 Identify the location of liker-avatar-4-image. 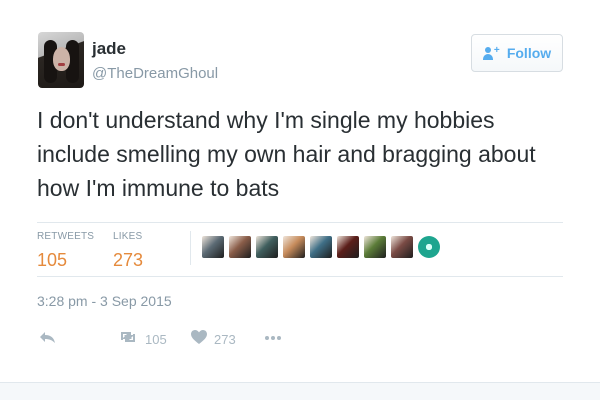
(294, 247).